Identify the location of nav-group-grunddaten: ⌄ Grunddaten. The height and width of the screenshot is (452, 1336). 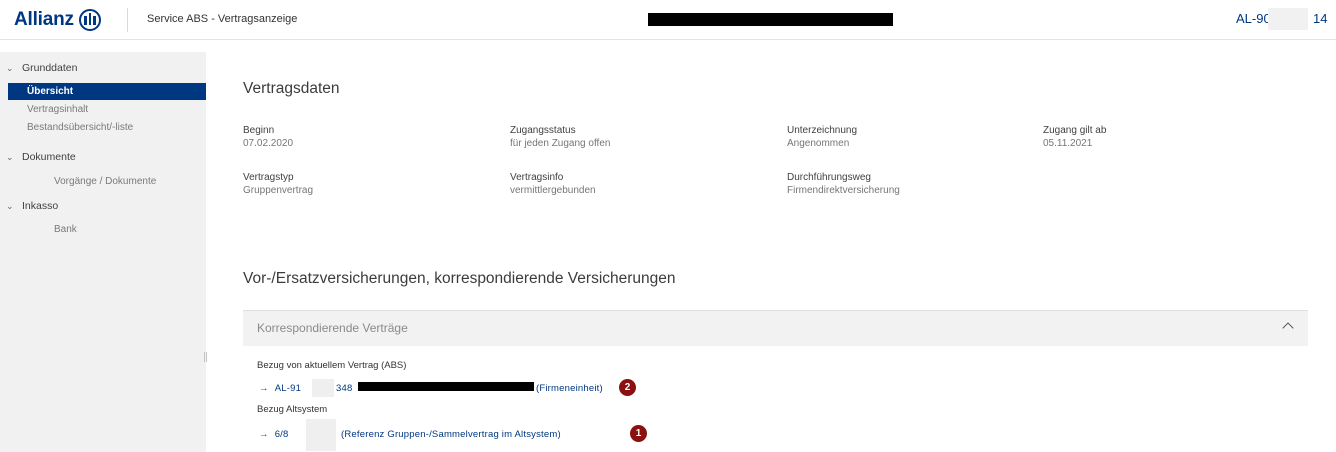
(103, 68).